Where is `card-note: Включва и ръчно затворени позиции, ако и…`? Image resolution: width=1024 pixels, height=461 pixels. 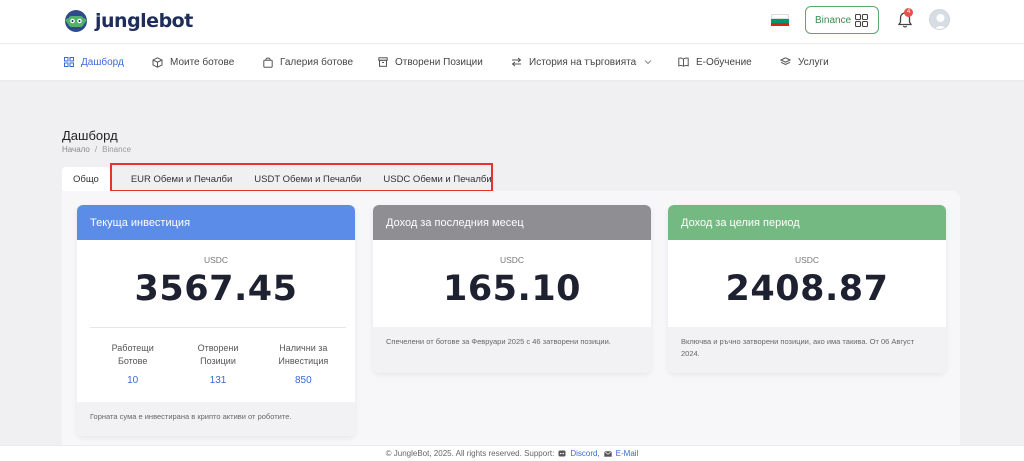
card-note: Включва и ръчно затворени позиции, ако и… is located at coordinates (807, 350).